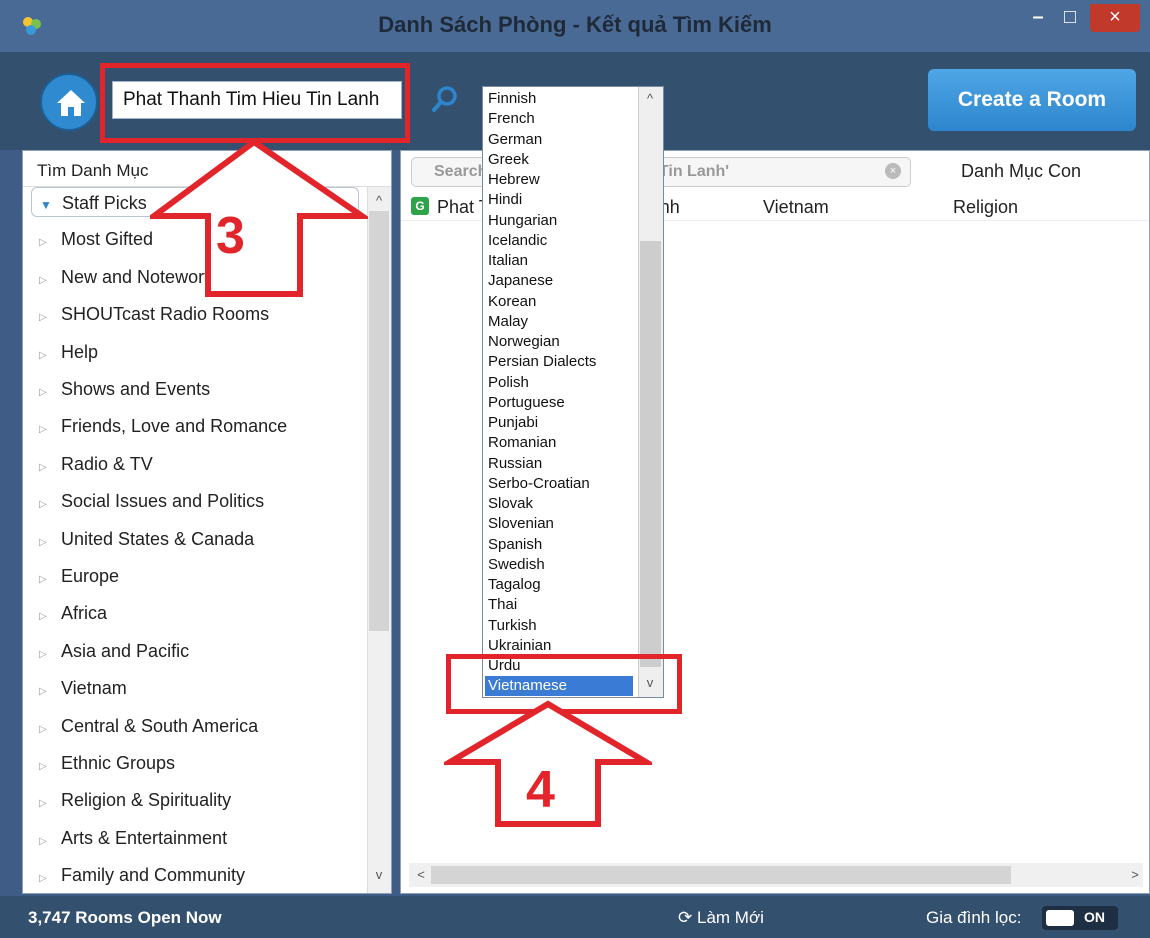 The width and height of the screenshot is (1150, 938). What do you see at coordinates (107, 239) in the screenshot?
I see `category-label: Most Gifted` at bounding box center [107, 239].